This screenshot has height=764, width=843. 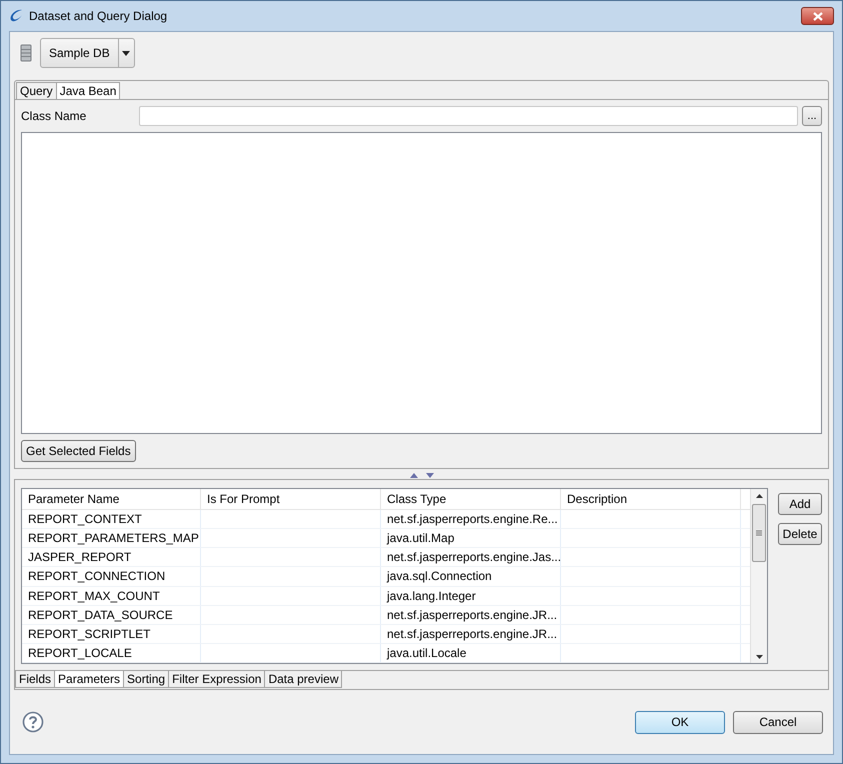 I want to click on get-selected-fields-button: Get Selected Fields, so click(x=78, y=451).